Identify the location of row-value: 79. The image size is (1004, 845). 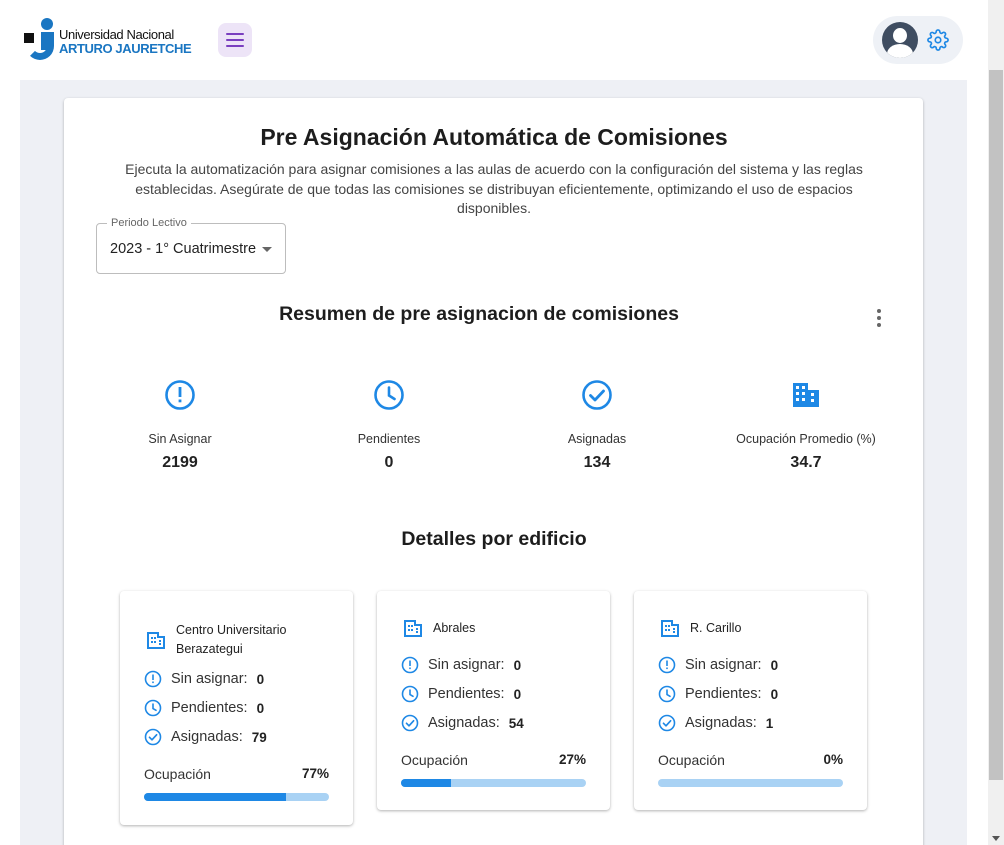
(259, 737).